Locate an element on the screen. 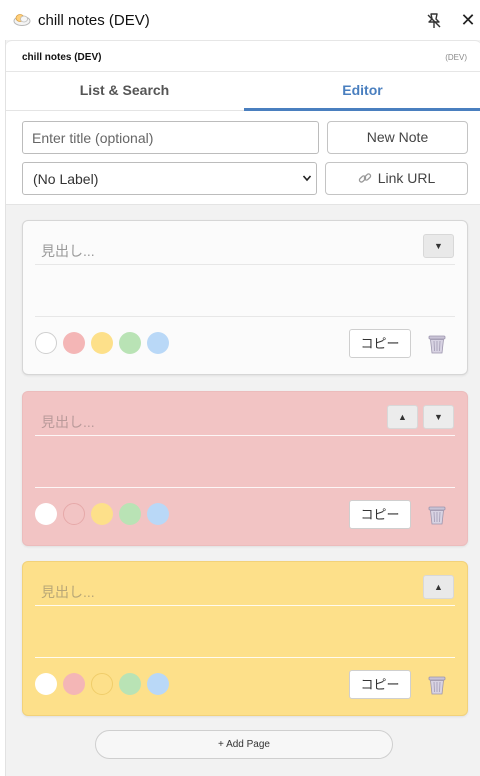 Image resolution: width=480 pixels, height=776 pixels. label-select: (No Label) is located at coordinates (169, 178).